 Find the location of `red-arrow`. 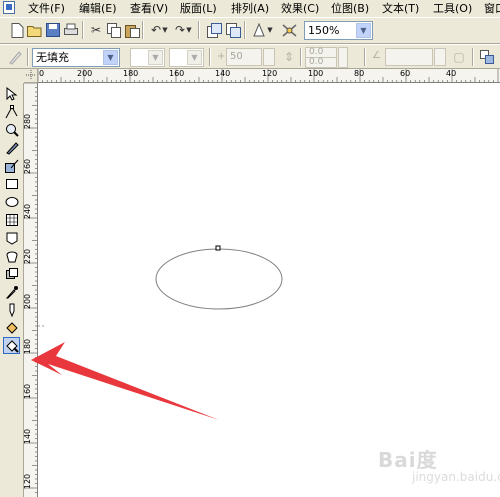

red-arrow is located at coordinates (125, 381).